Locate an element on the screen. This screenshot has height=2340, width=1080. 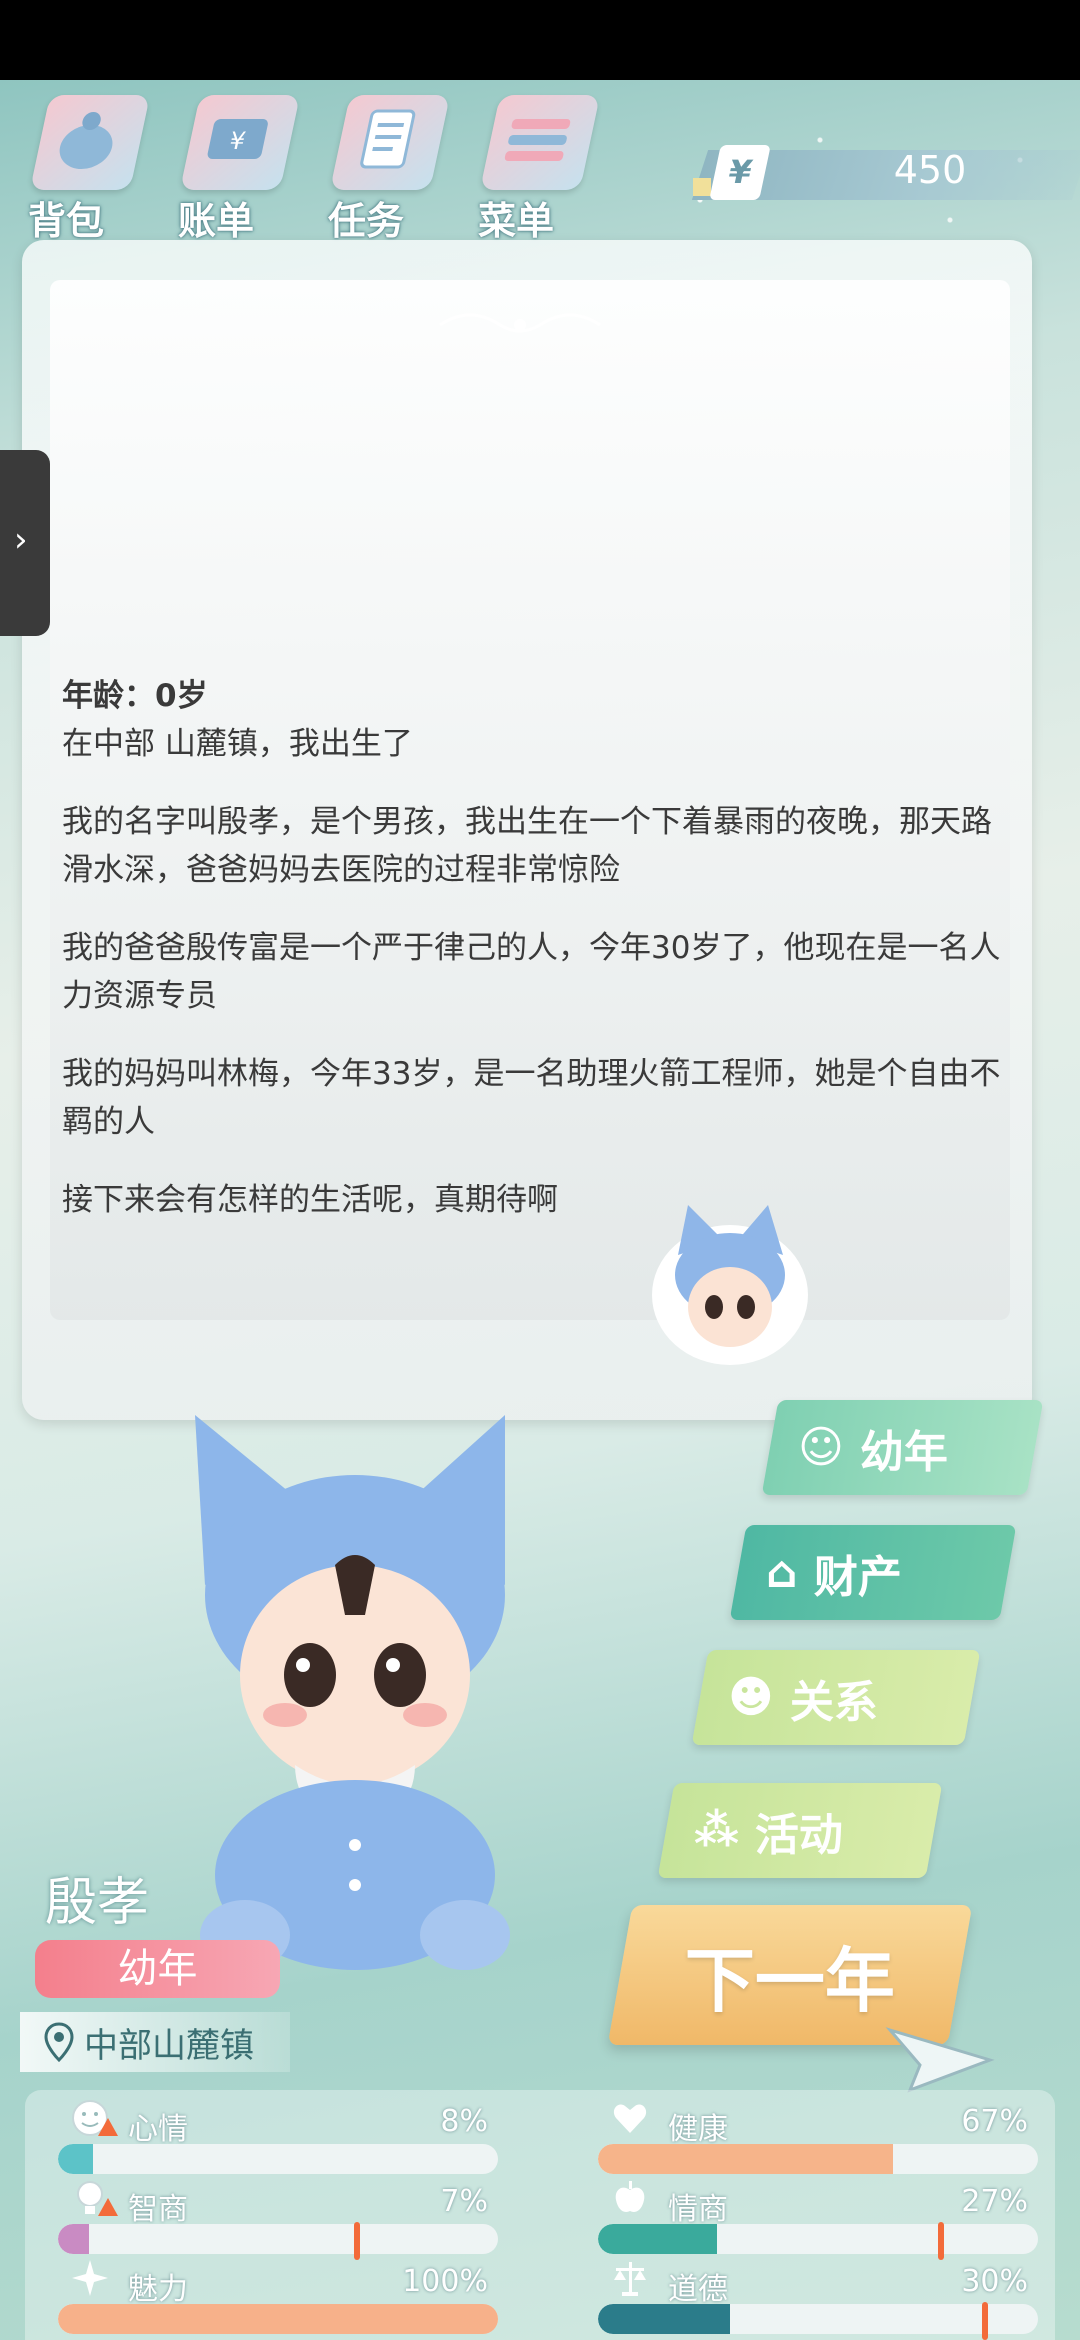
property-button-label: 财产 is located at coordinates (857, 1577).